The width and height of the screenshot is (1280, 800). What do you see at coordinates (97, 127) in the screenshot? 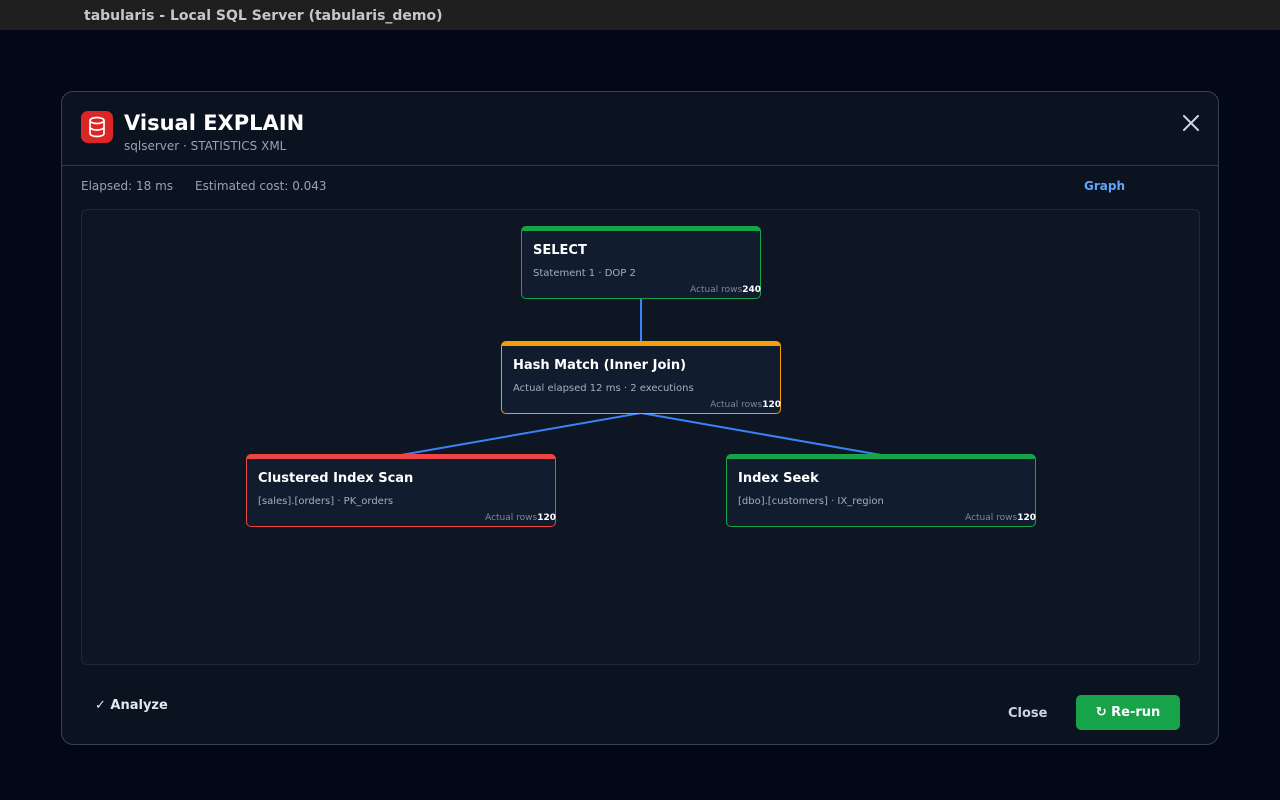
I see `database-icon` at bounding box center [97, 127].